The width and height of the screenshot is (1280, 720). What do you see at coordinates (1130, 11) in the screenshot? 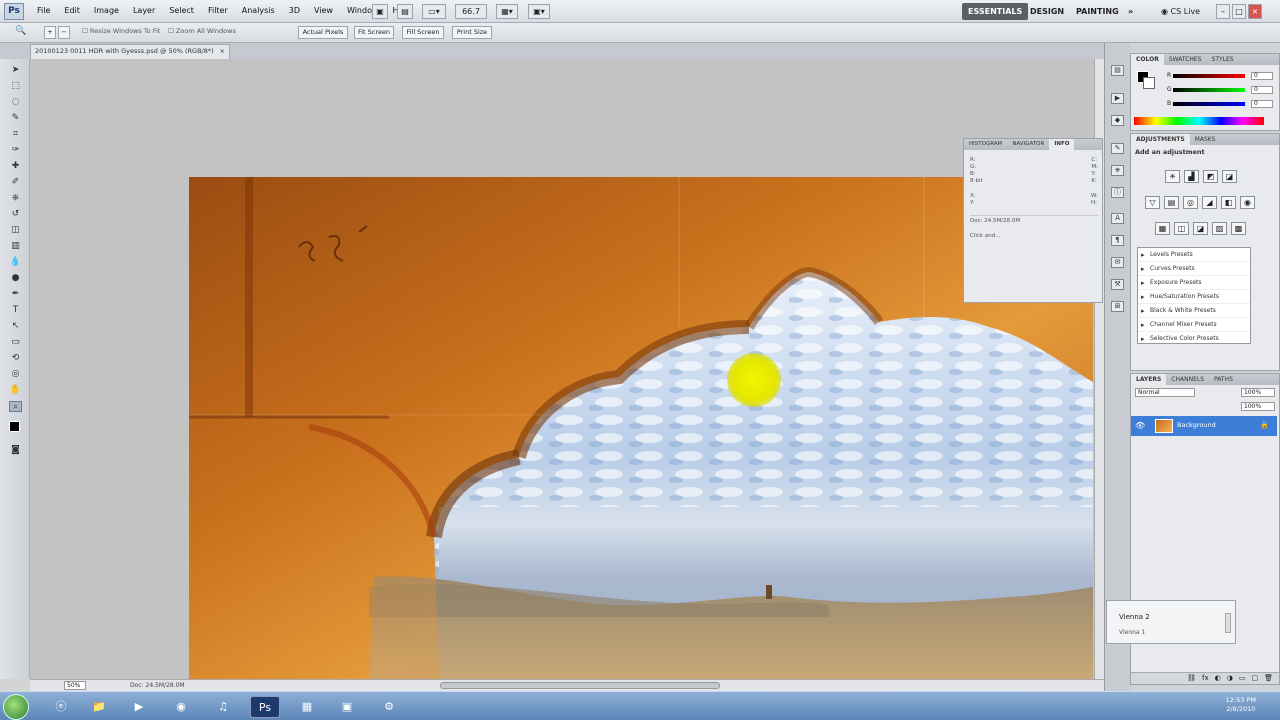
I see `workspace-more: »` at bounding box center [1130, 11].